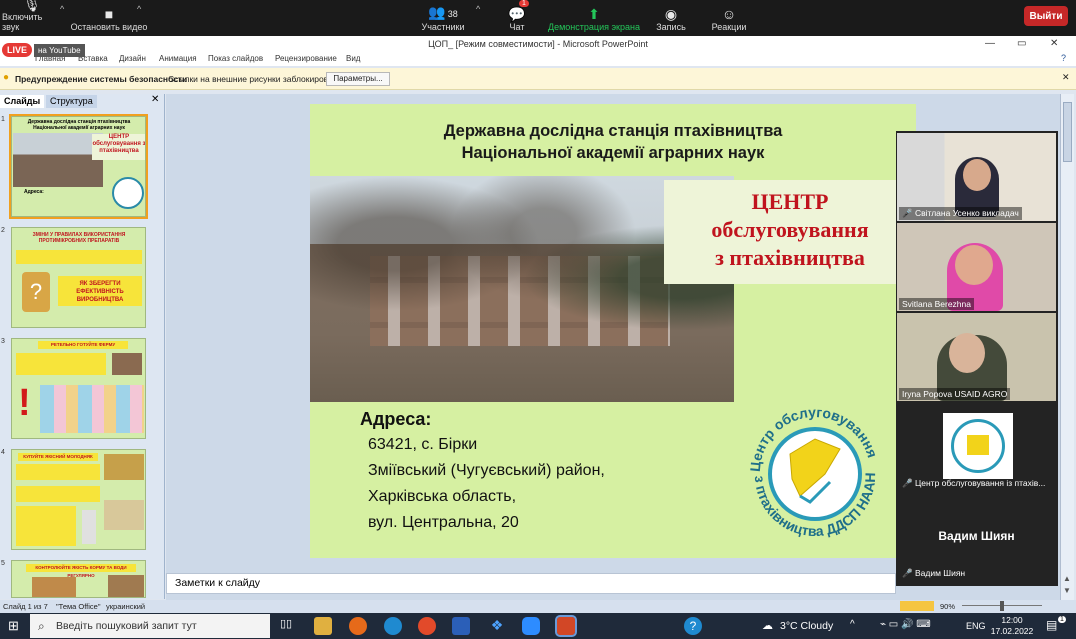 This screenshot has height=639, width=1076. I want to click on vertical-scrollbar: ▲ ▼, so click(1067, 348).